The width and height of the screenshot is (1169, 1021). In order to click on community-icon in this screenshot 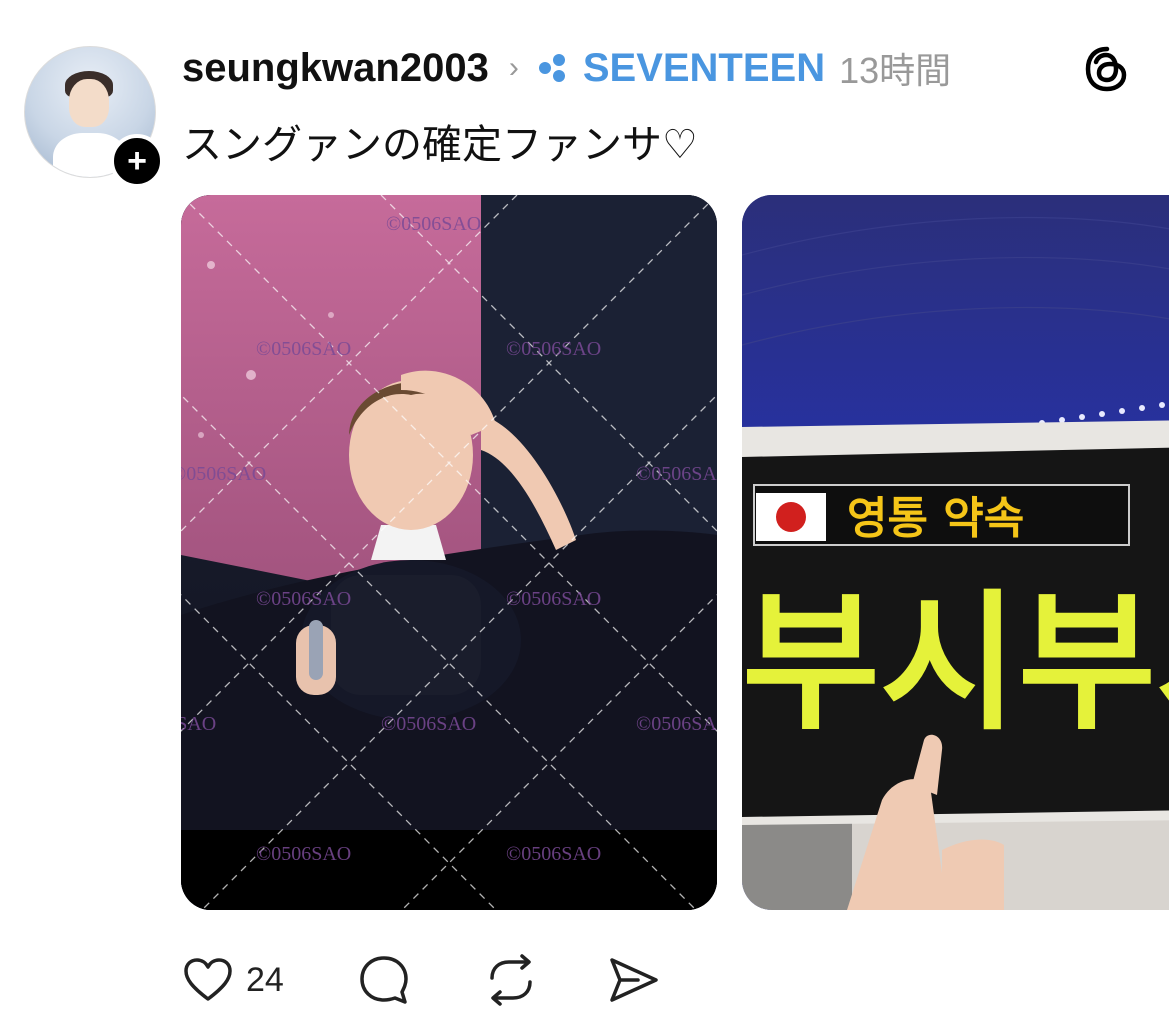, I will do `click(554, 68)`.